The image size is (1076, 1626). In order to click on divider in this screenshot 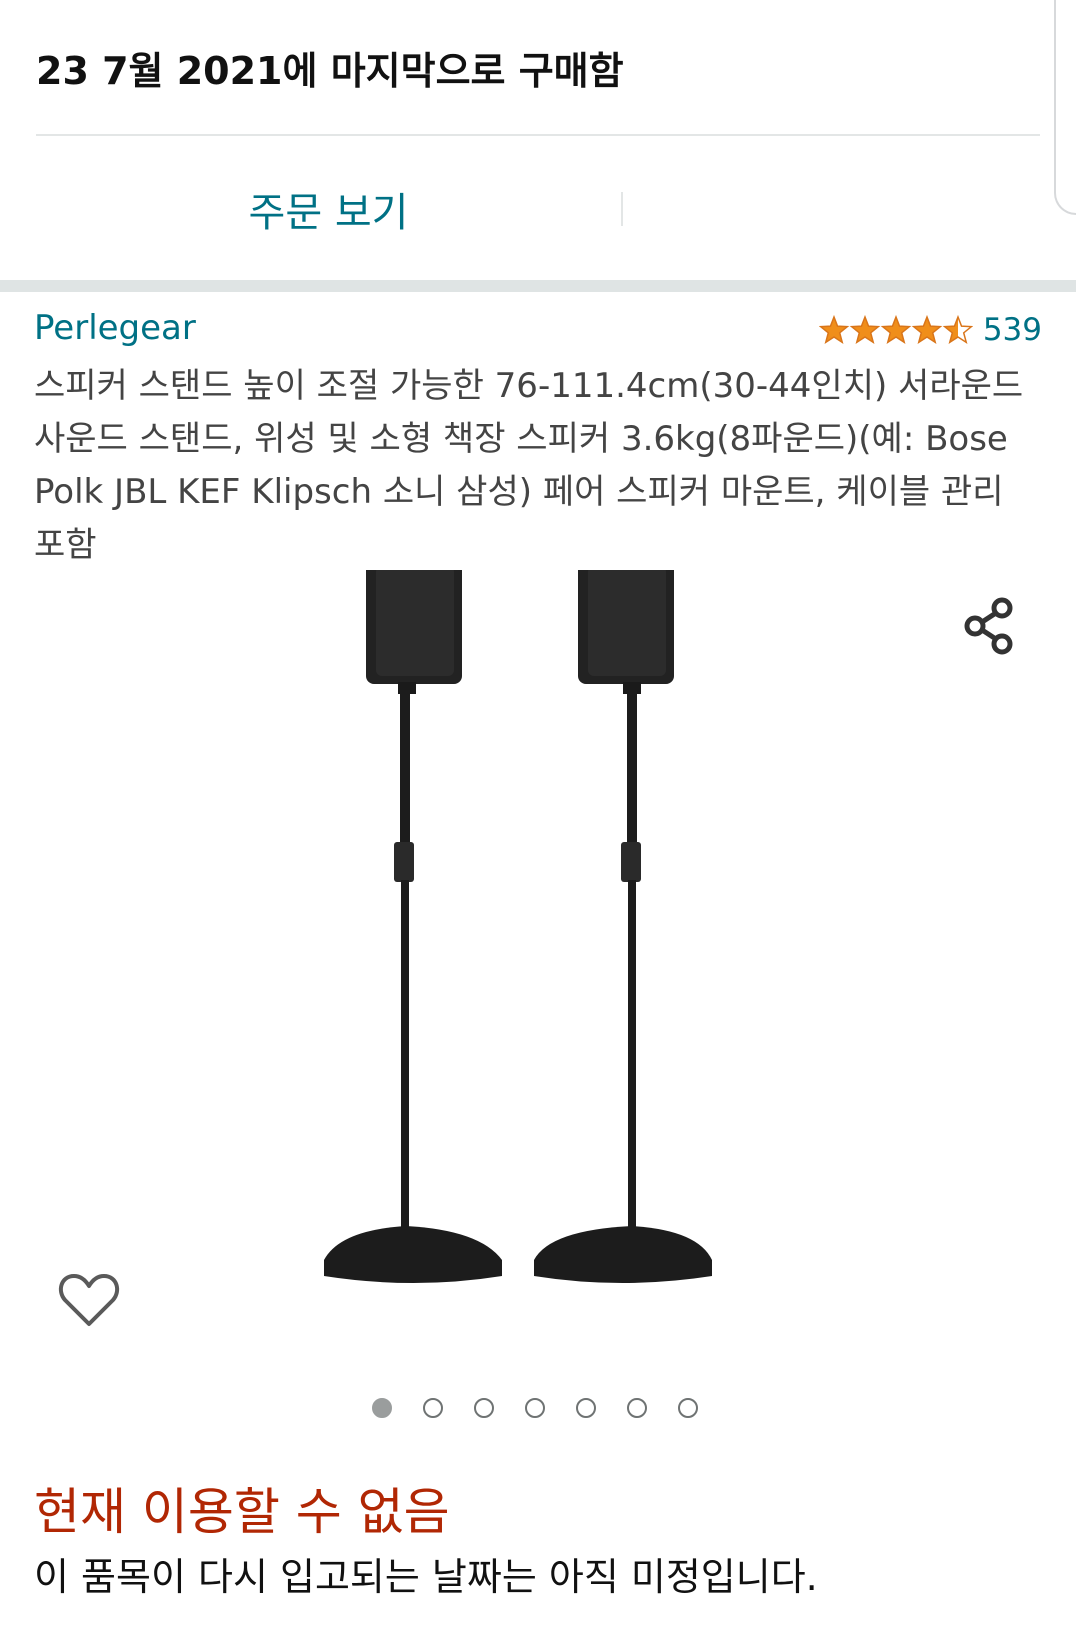, I will do `click(538, 135)`.